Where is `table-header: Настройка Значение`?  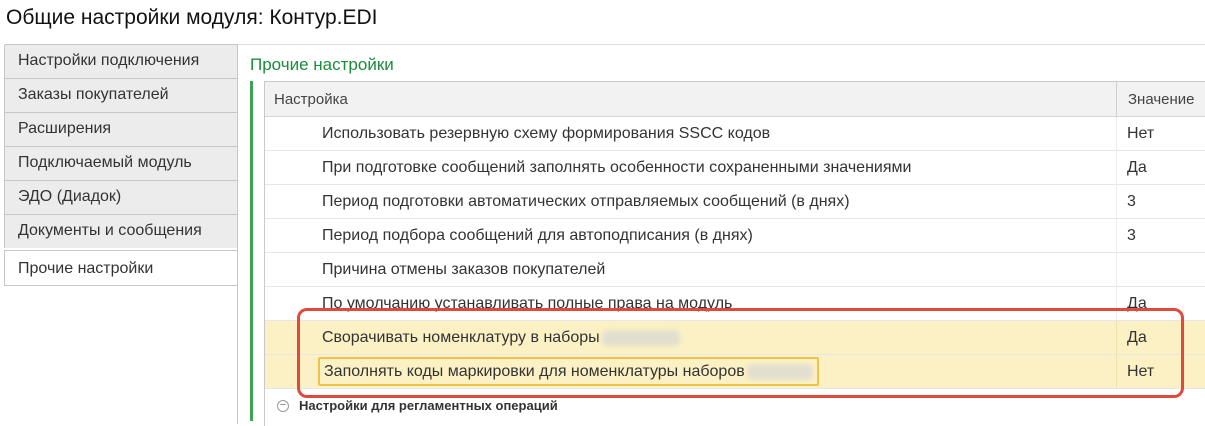
table-header: Настройка Значение is located at coordinates (735, 99).